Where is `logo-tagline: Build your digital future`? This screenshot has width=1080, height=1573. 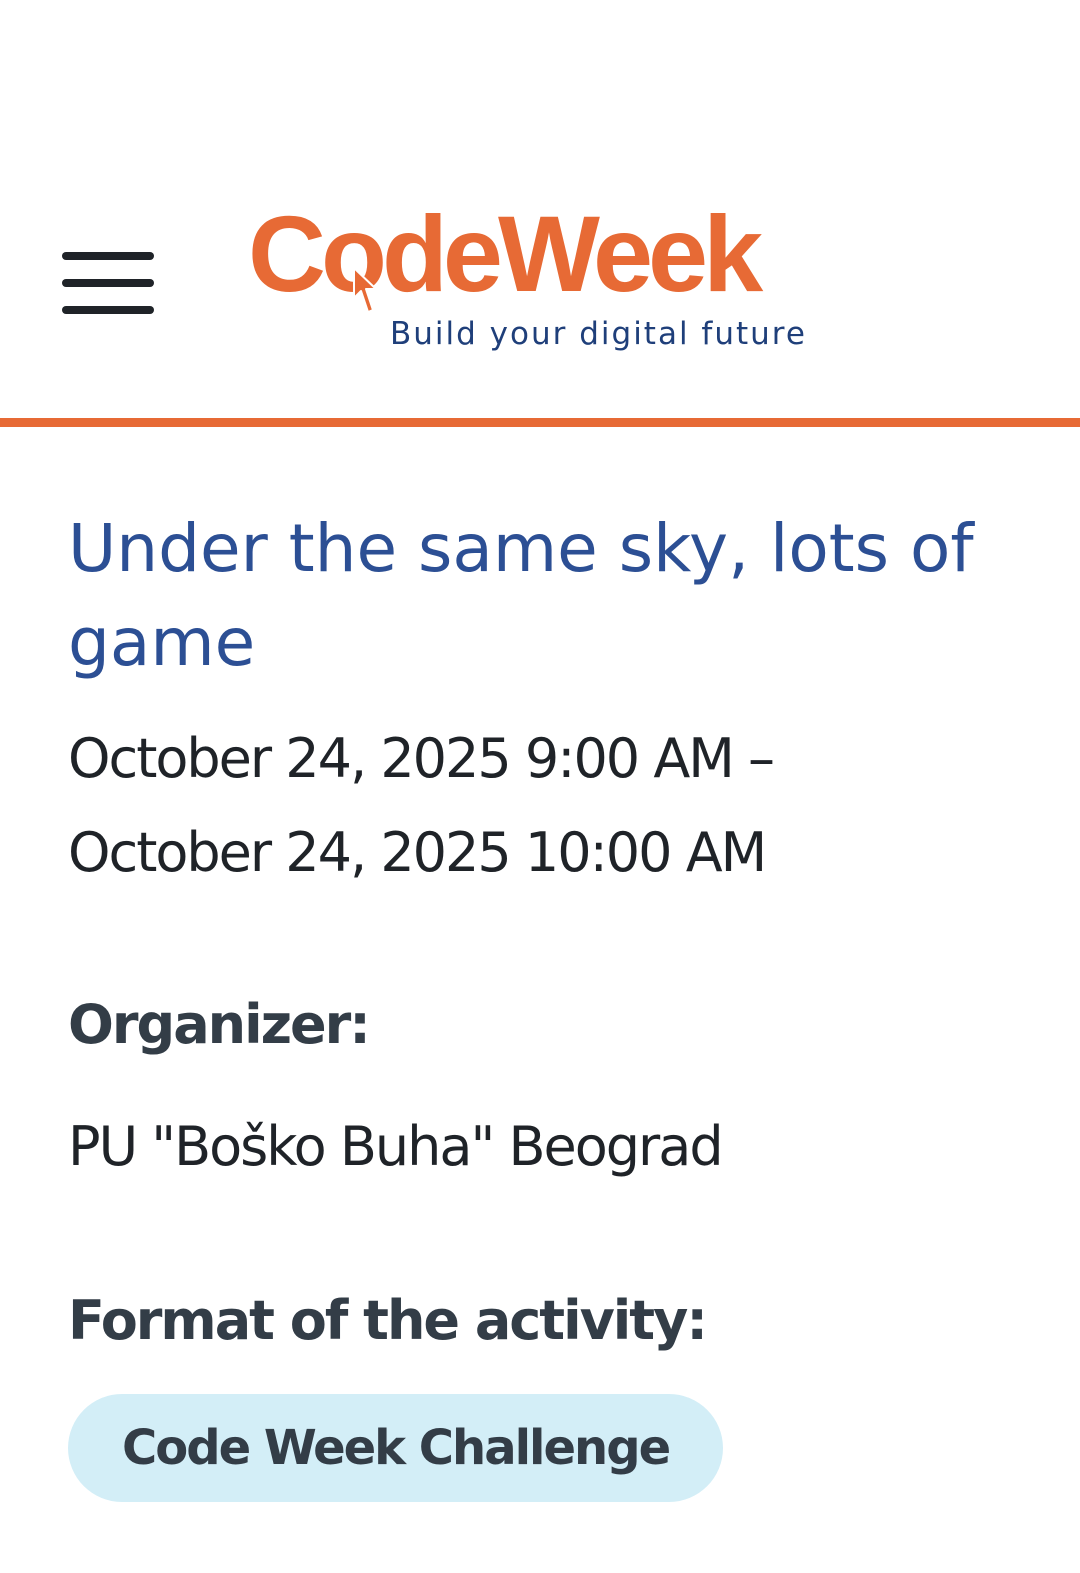
logo-tagline: Build your digital future is located at coordinates (598, 334).